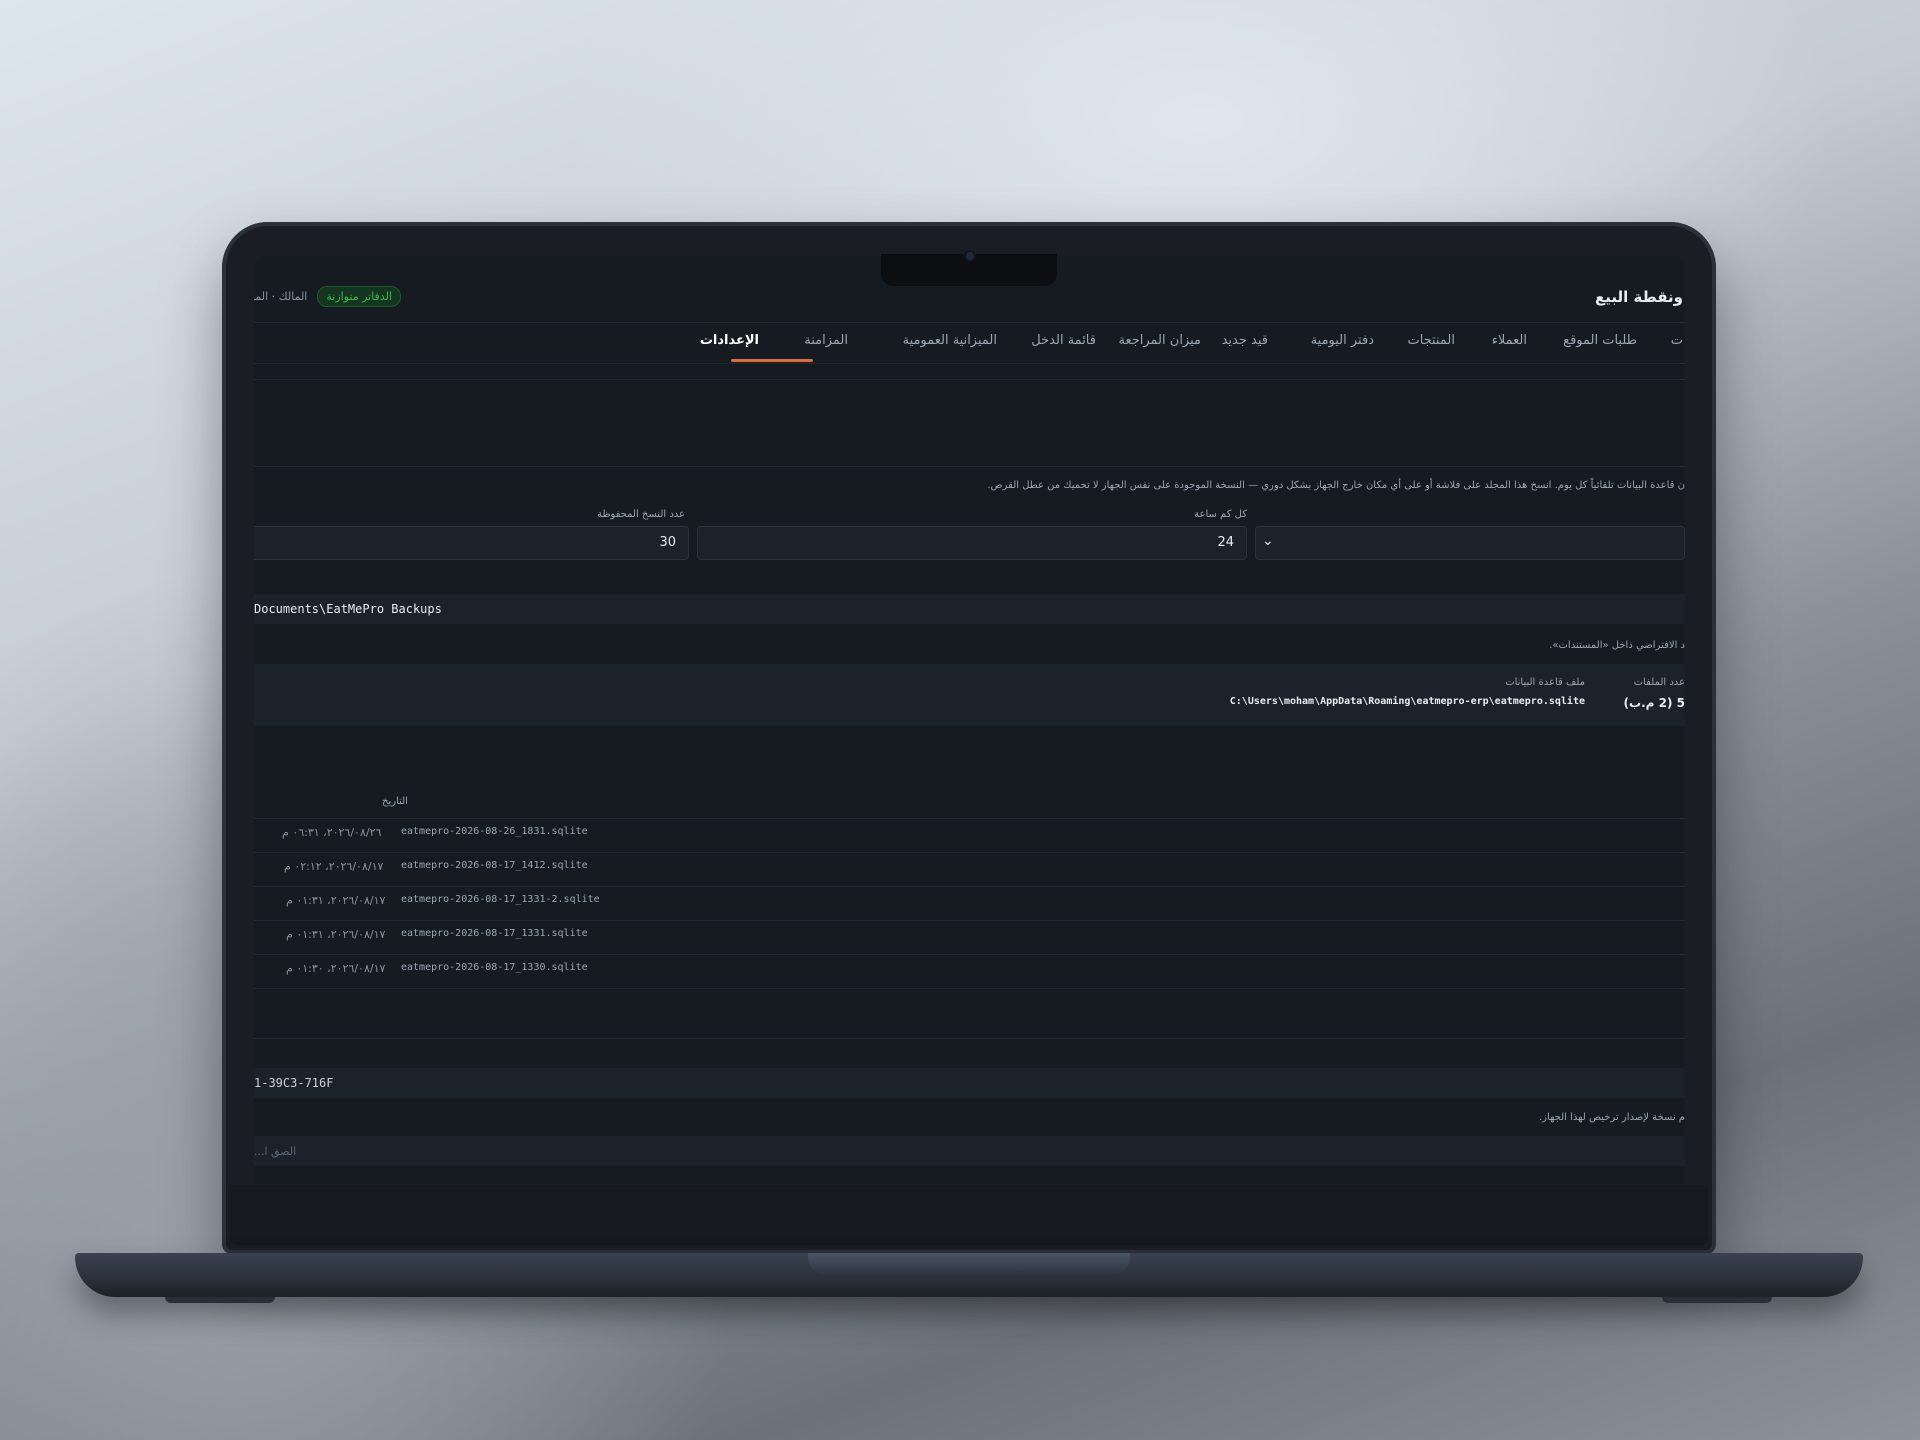 Image resolution: width=1920 pixels, height=1440 pixels. Describe the element at coordinates (334, 866) in the screenshot. I see `backup-date: ٢٠٢٦/٠٨/١٧، ٠٢:١٢ م` at that location.